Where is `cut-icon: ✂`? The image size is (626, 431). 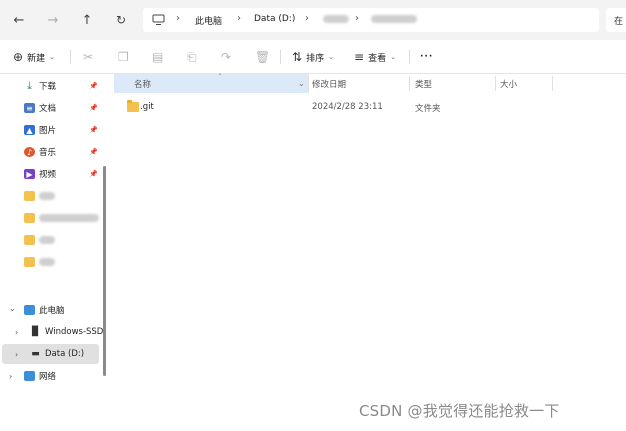 cut-icon: ✂ is located at coordinates (88, 57).